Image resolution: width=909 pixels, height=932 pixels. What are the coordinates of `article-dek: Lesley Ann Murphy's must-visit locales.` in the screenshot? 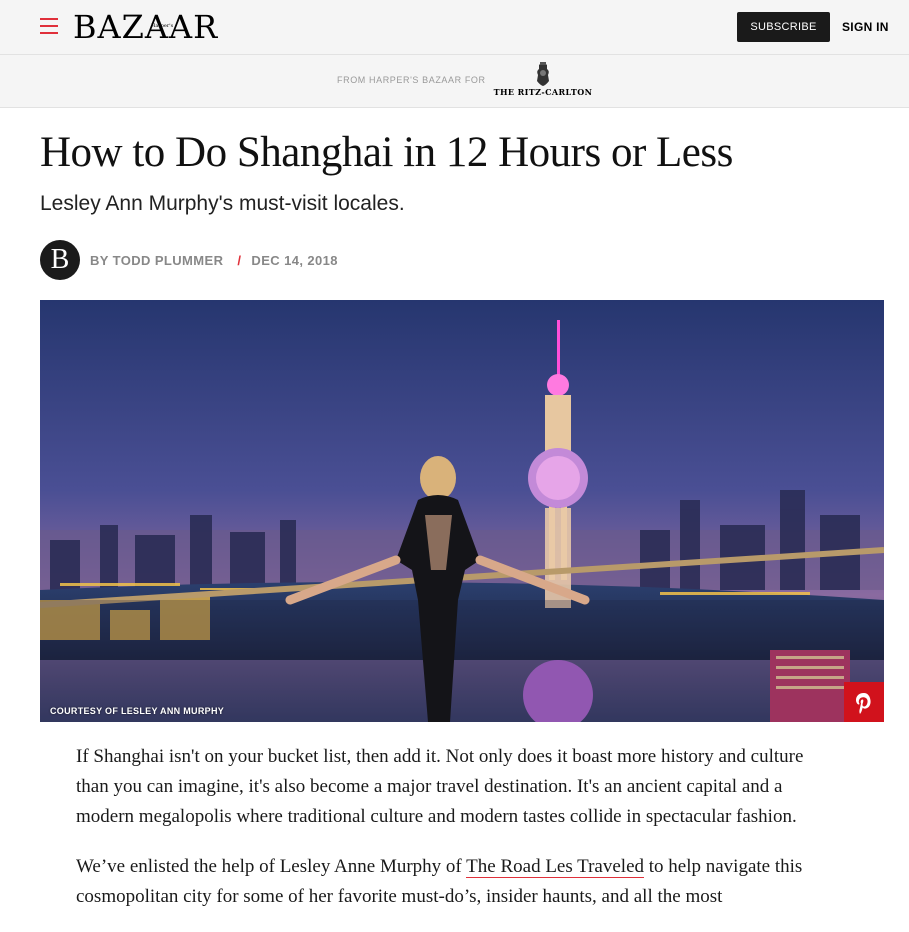 It's located at (222, 203).